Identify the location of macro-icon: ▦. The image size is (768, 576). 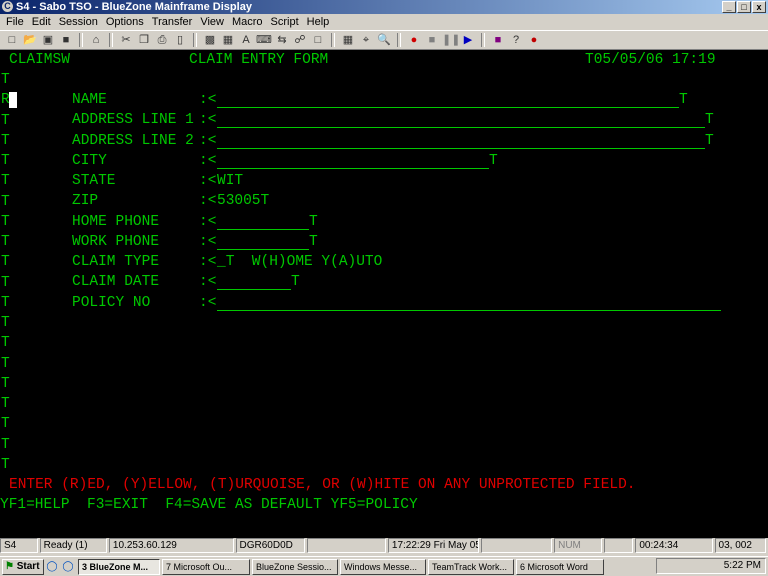
(348, 40).